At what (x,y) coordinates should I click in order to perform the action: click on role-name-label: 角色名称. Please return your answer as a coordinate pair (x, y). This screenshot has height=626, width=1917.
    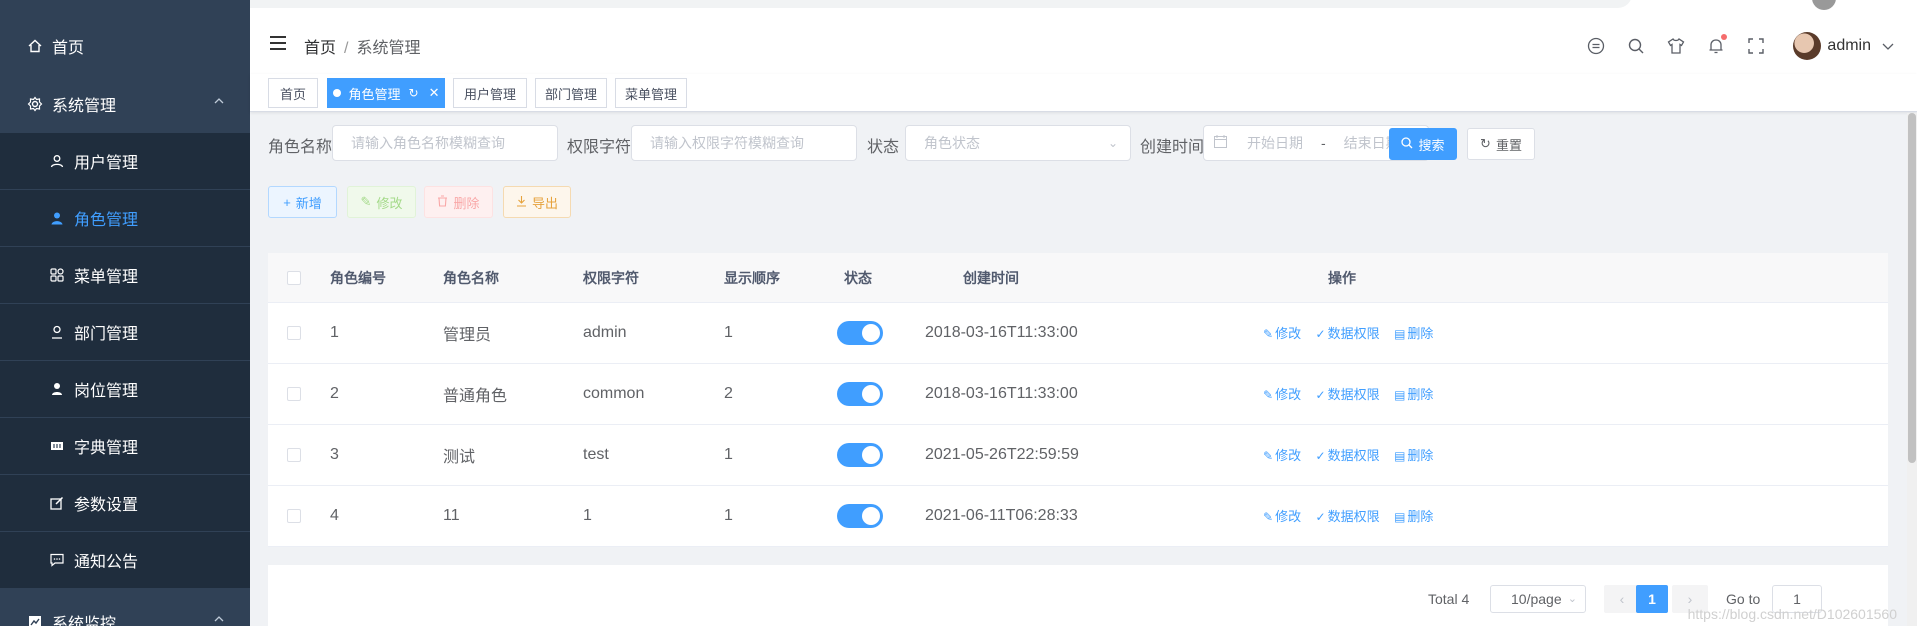
    Looking at the image, I should click on (300, 147).